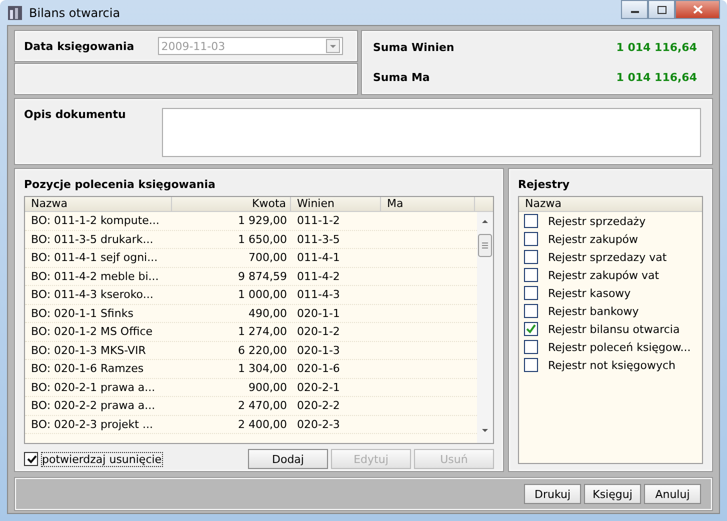  I want to click on total-label: Suma Winien, so click(413, 47).